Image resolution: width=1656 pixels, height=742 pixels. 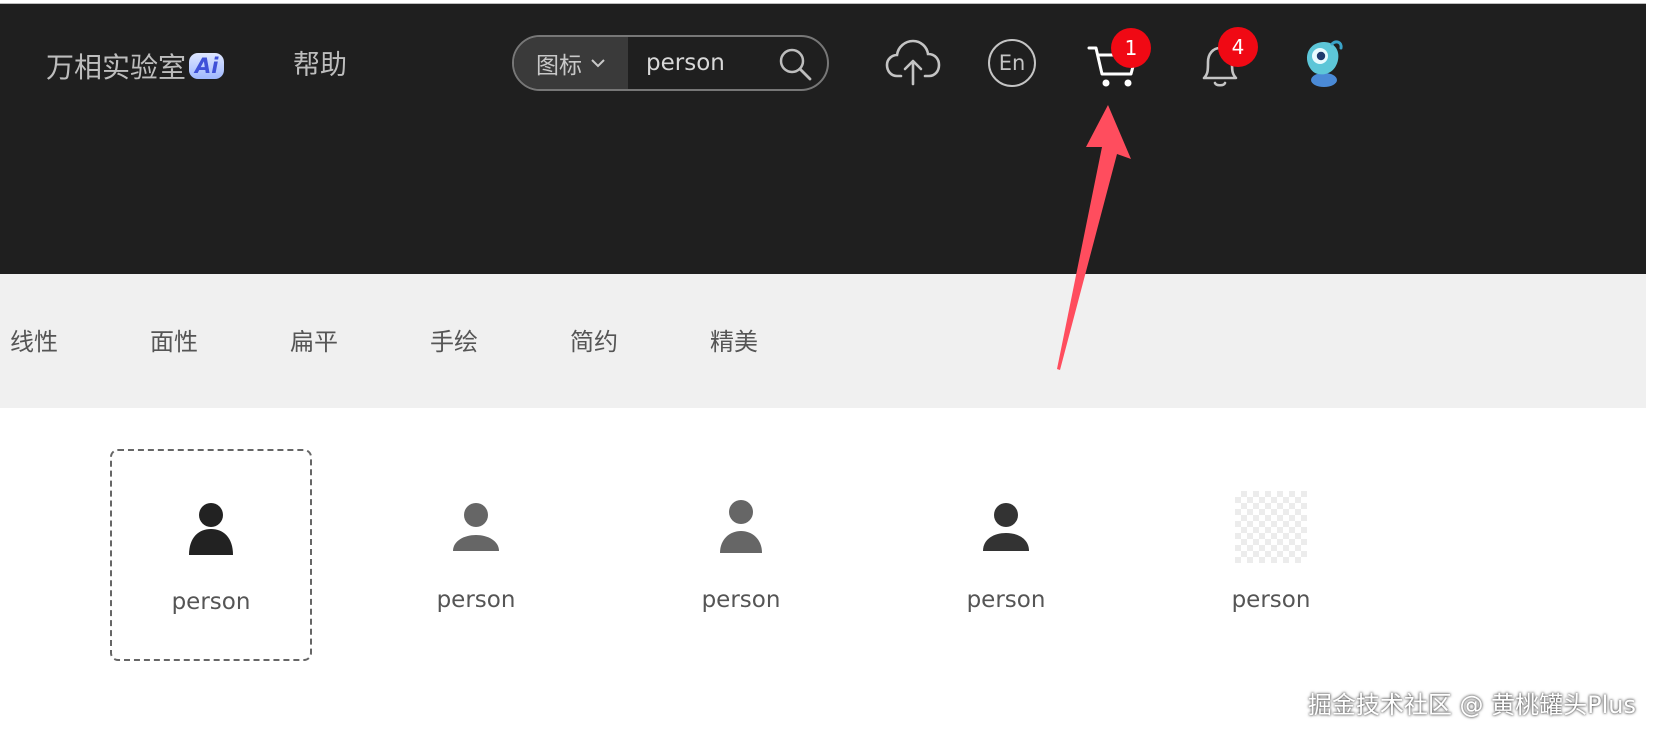 I want to click on cart-button: 1, so click(x=1119, y=61).